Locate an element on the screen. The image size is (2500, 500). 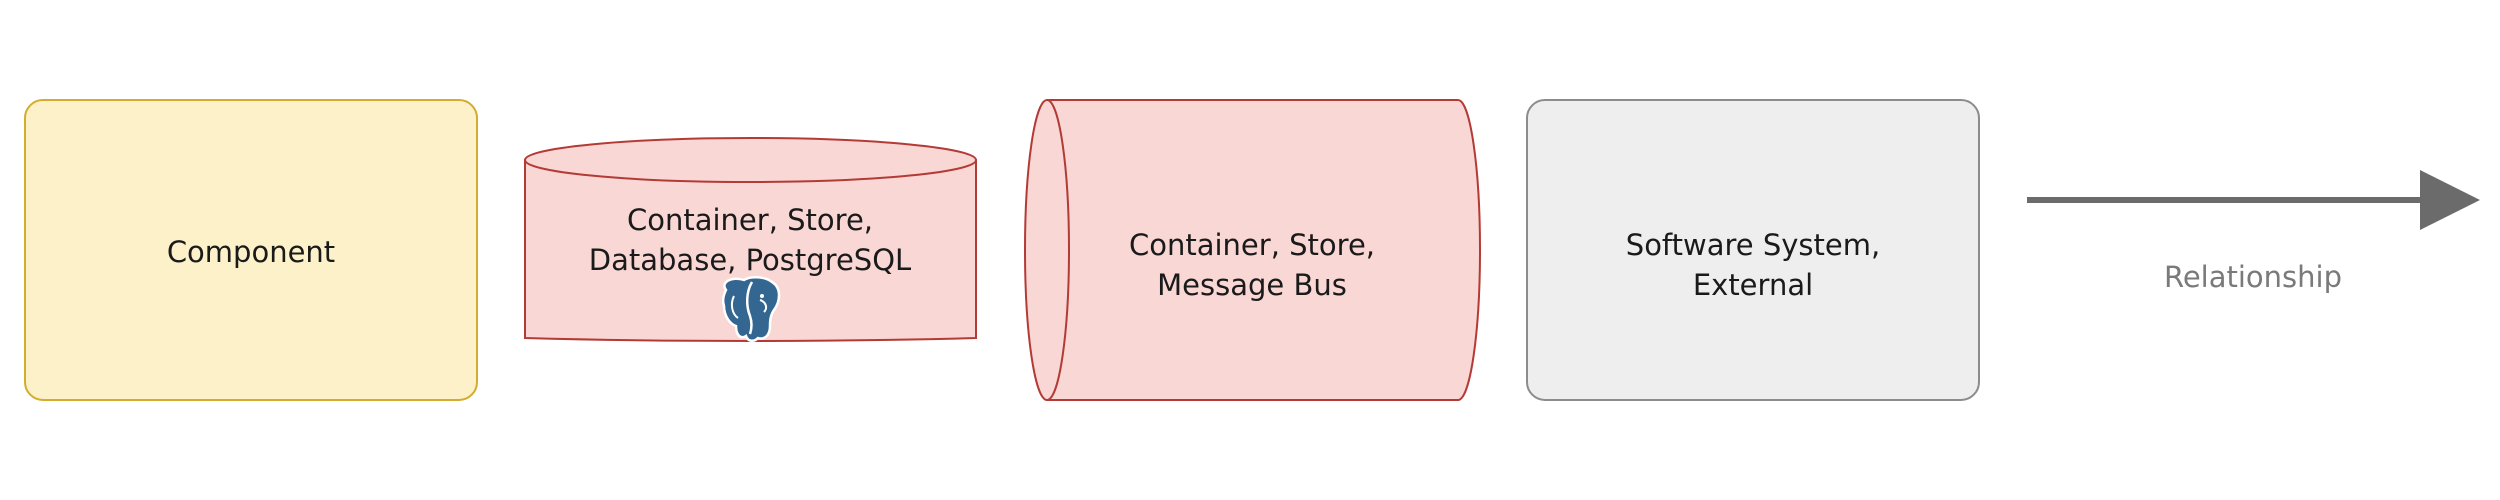
database-cylinder-top is located at coordinates (750, 160).